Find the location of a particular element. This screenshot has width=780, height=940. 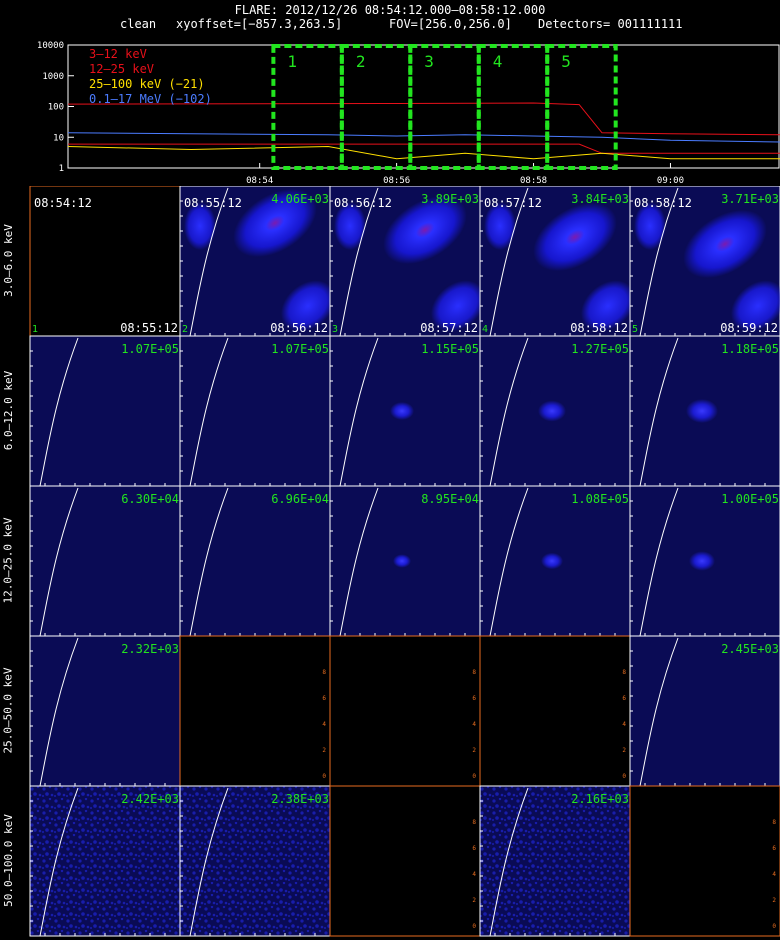

image-cell: 1.15E+05 is located at coordinates (405, 411).